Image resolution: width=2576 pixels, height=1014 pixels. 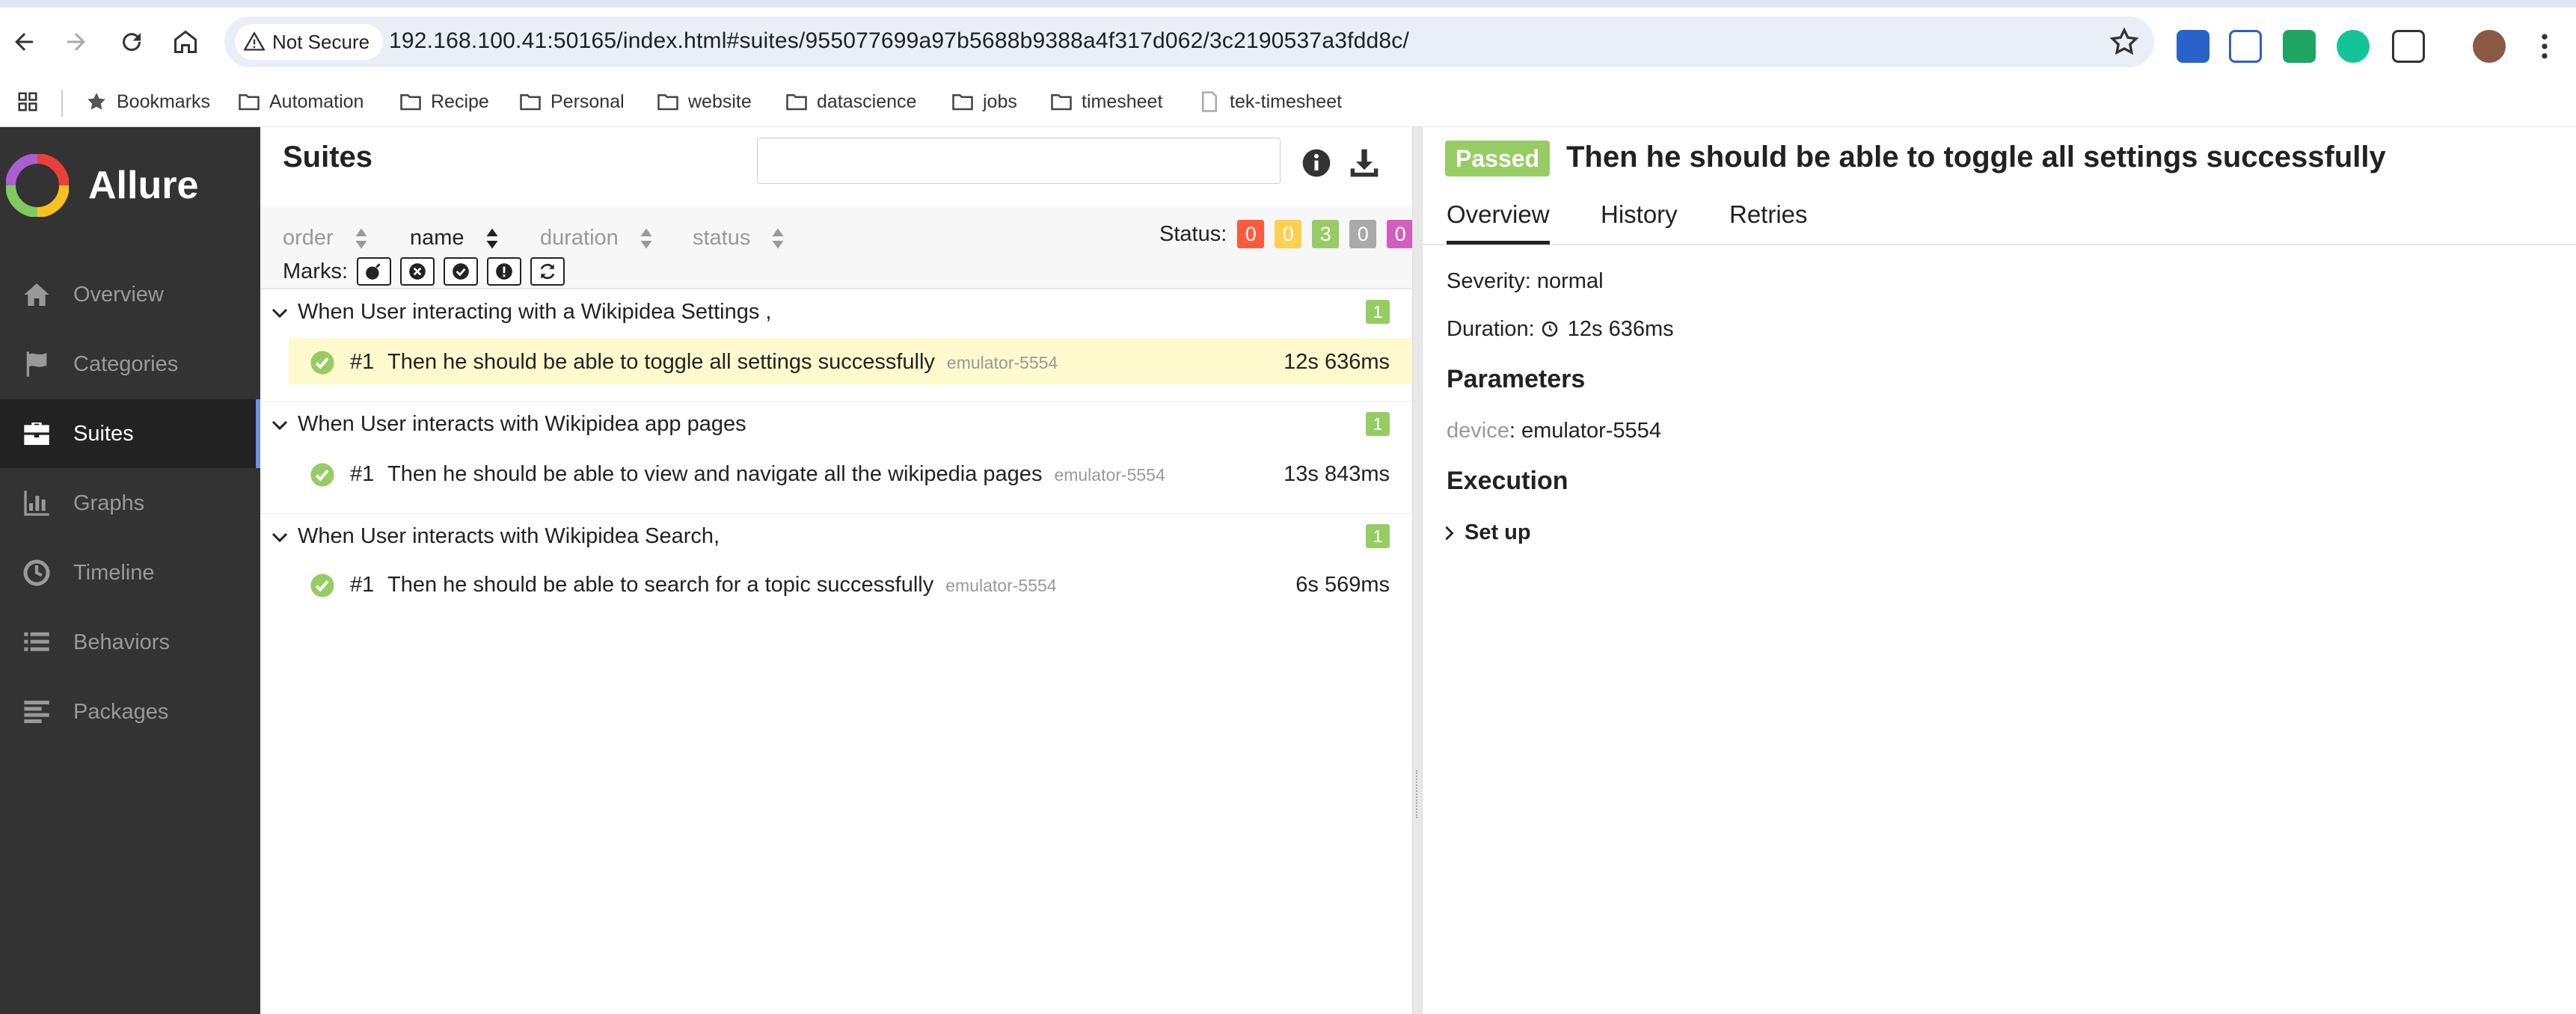 I want to click on chevron-down-icon, so click(x=280, y=426).